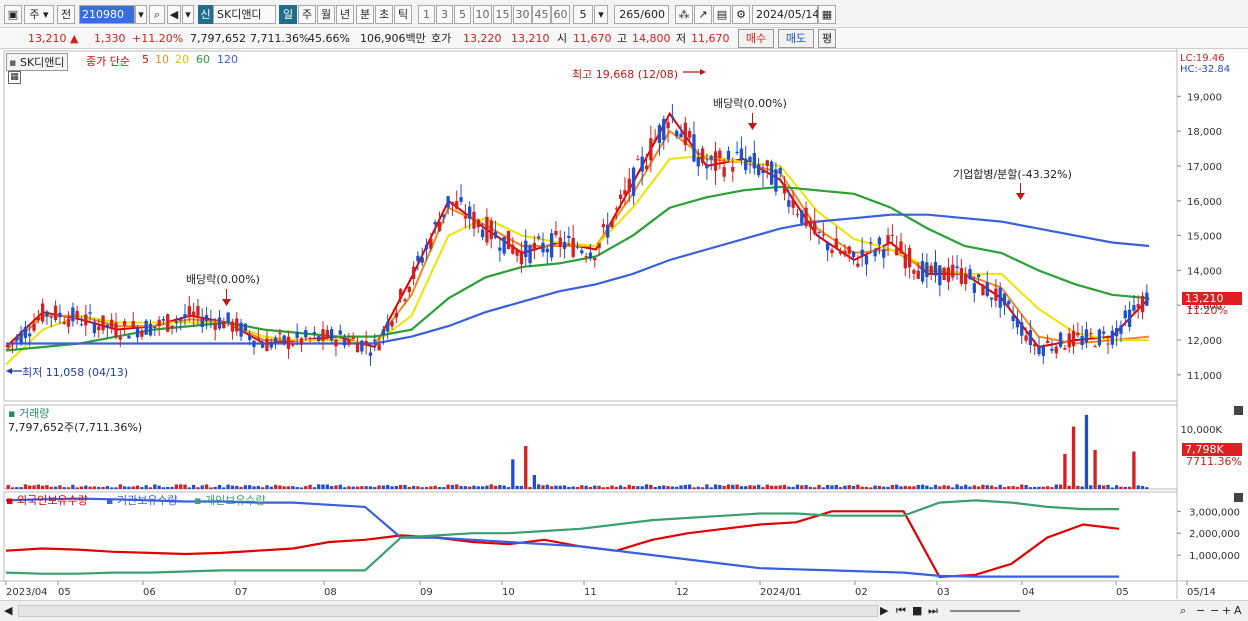  I want to click on first-page-icon: ⏮, so click(901, 611).